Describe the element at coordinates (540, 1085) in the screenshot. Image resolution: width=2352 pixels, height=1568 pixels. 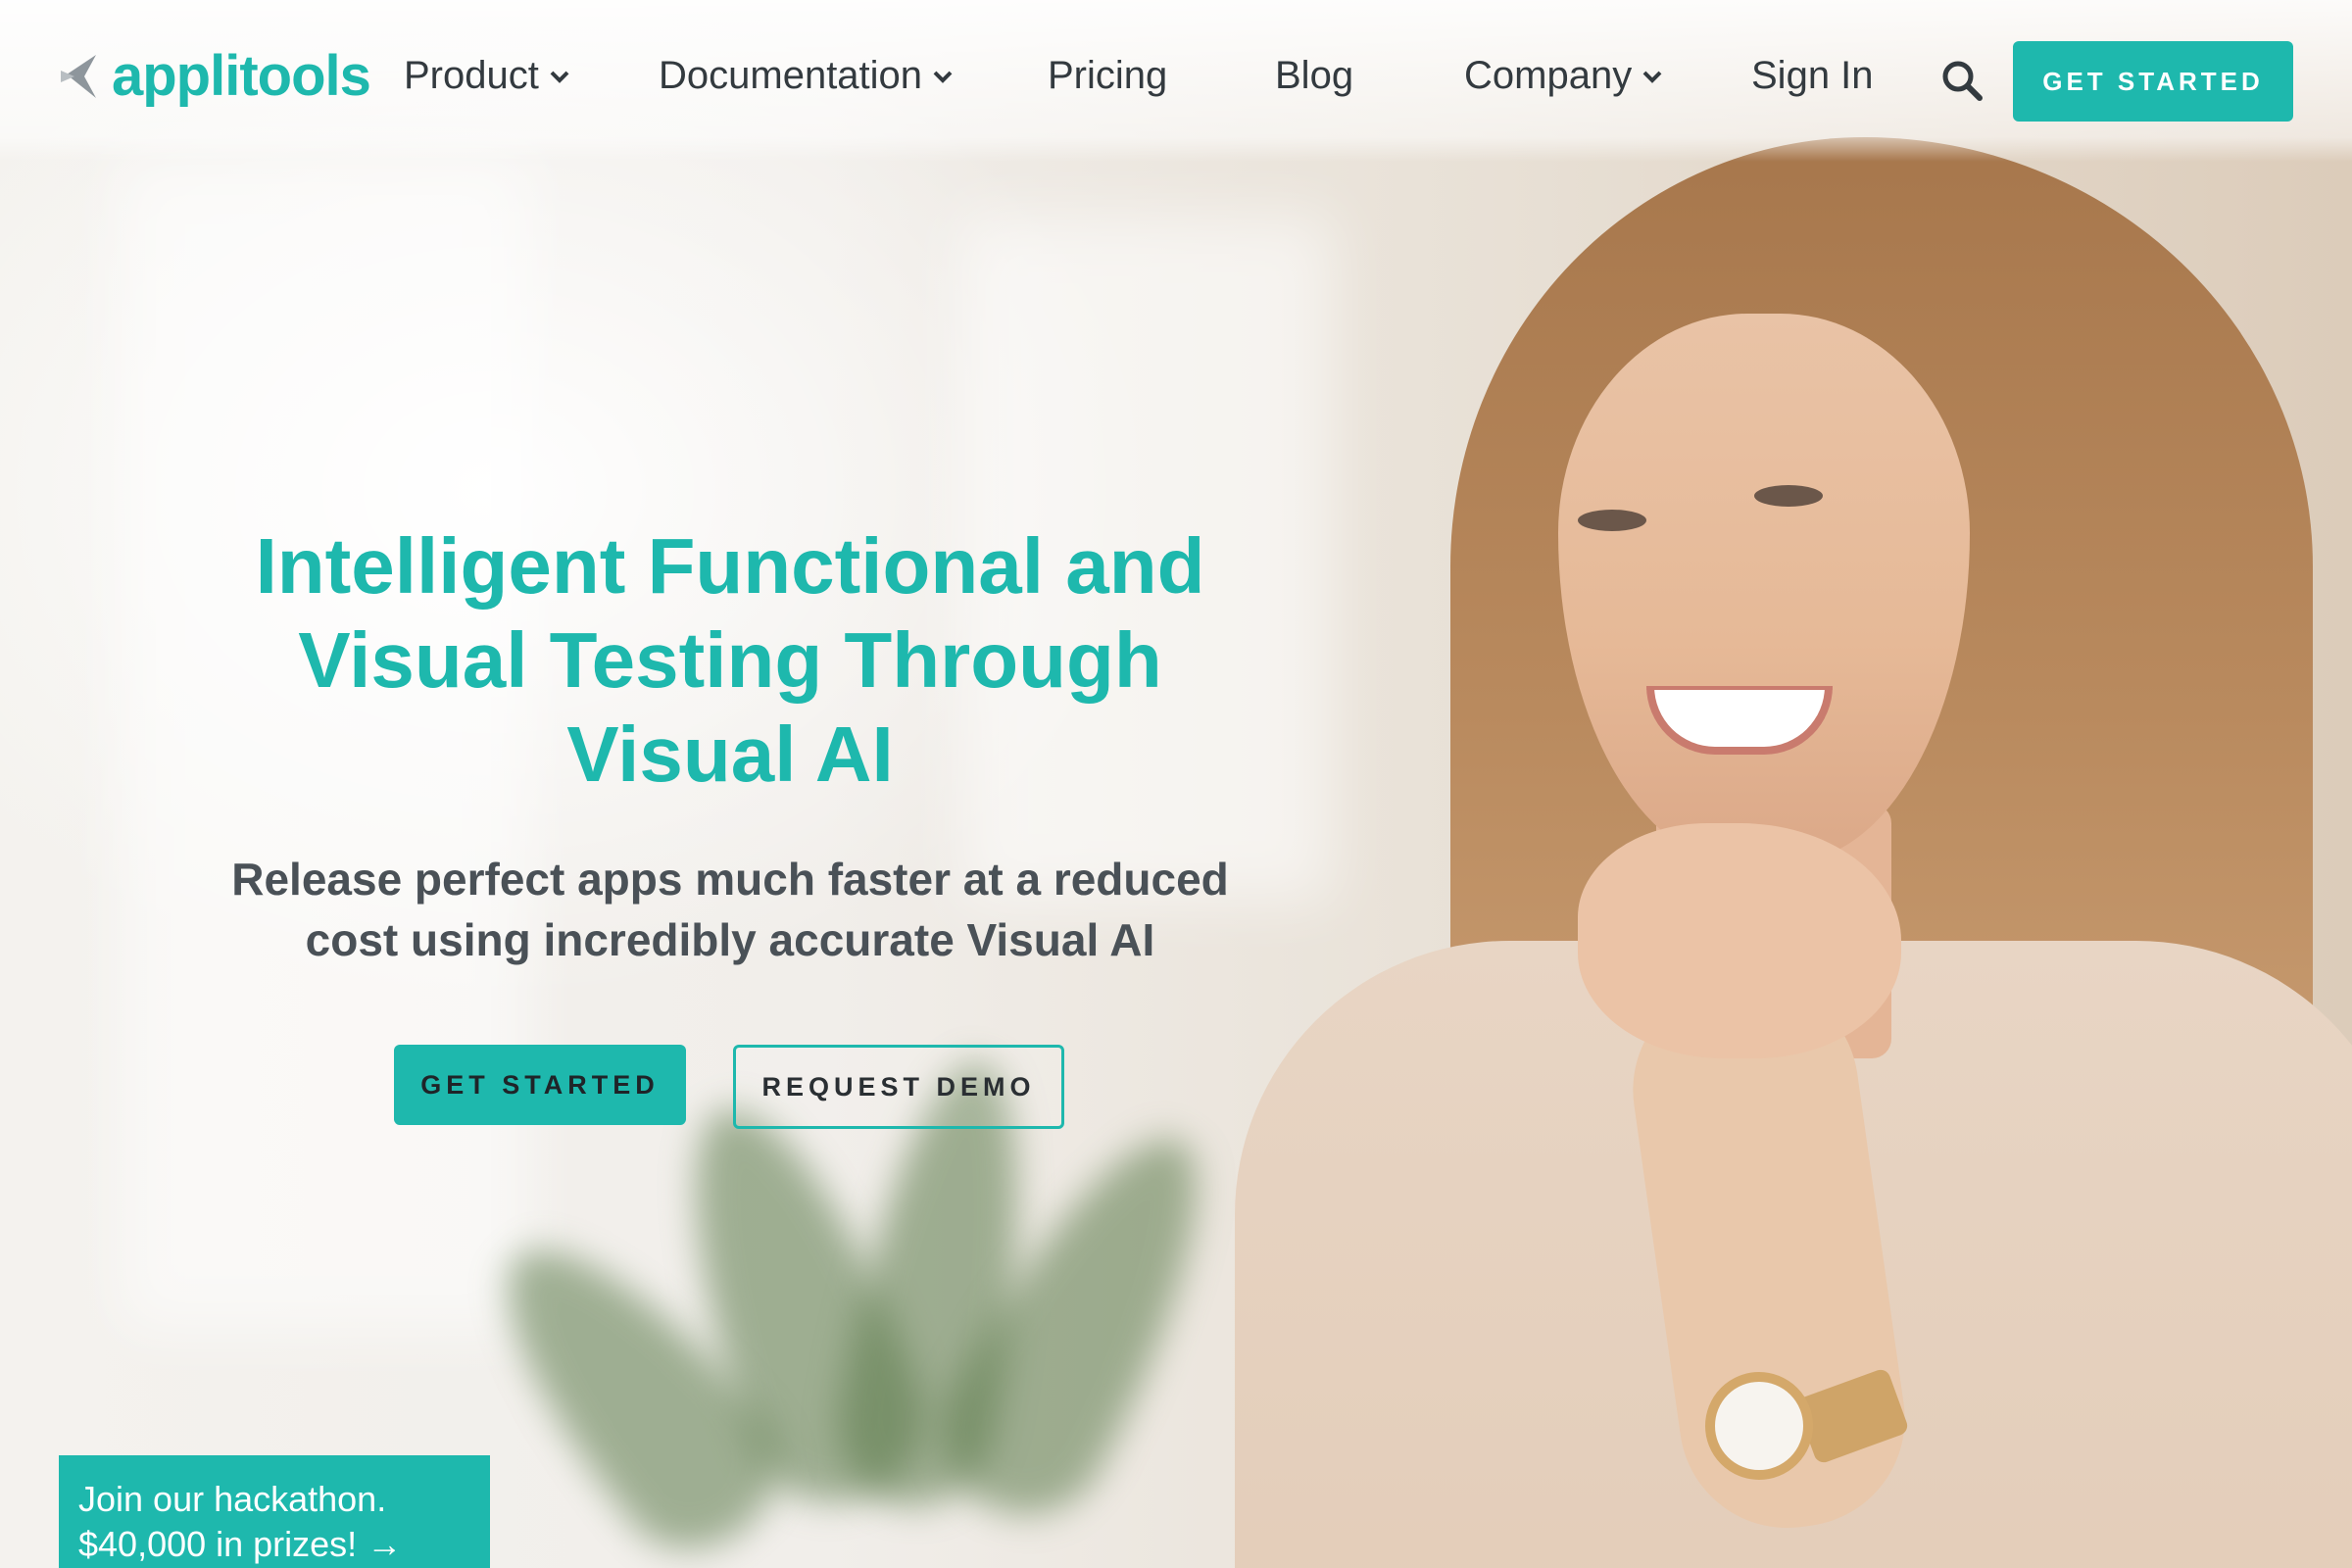
I see `get-started-button: GET STARTED` at that location.